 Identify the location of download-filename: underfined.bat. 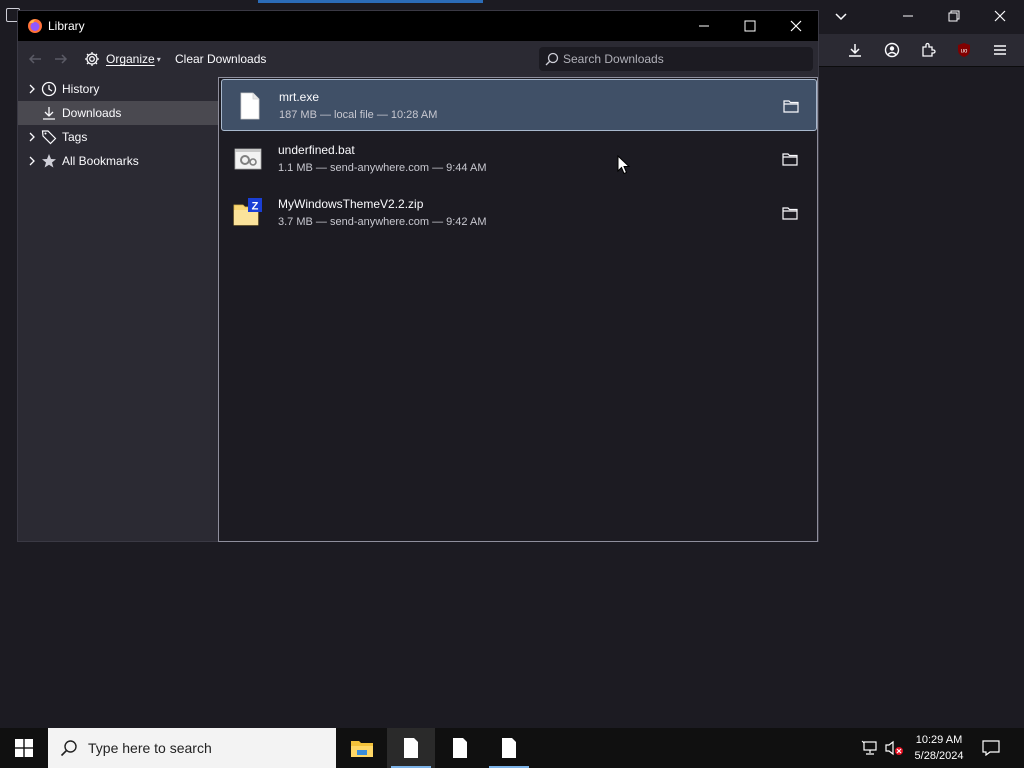
(316, 150).